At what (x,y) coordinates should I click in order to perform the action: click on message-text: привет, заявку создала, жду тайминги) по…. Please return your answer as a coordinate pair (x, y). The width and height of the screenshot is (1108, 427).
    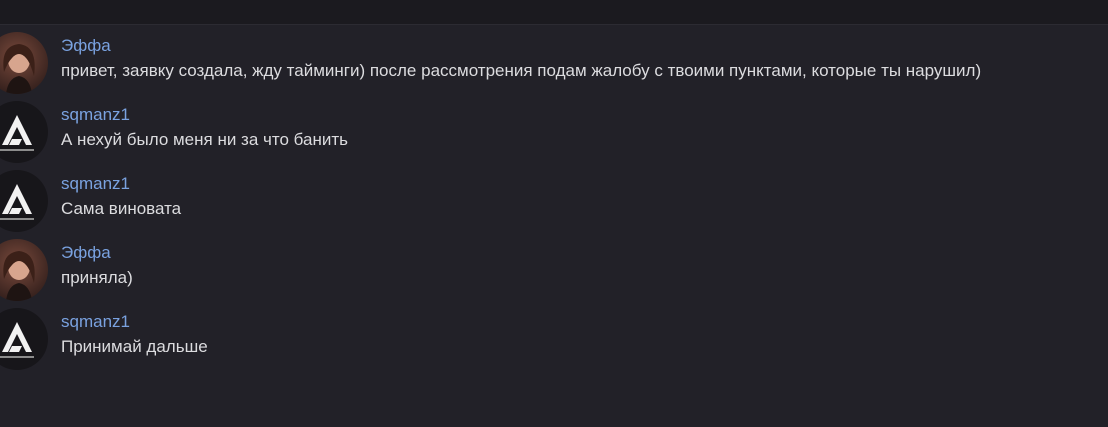
    Looking at the image, I should click on (521, 70).